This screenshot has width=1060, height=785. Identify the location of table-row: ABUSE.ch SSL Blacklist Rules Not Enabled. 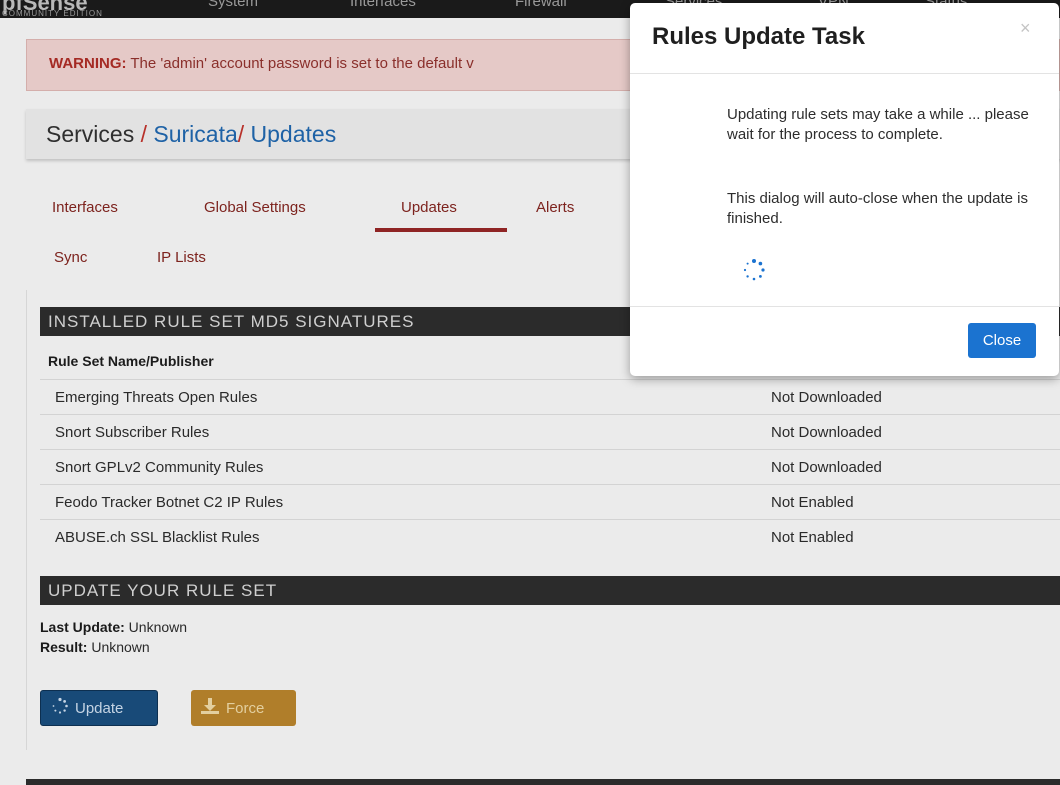
(550, 536).